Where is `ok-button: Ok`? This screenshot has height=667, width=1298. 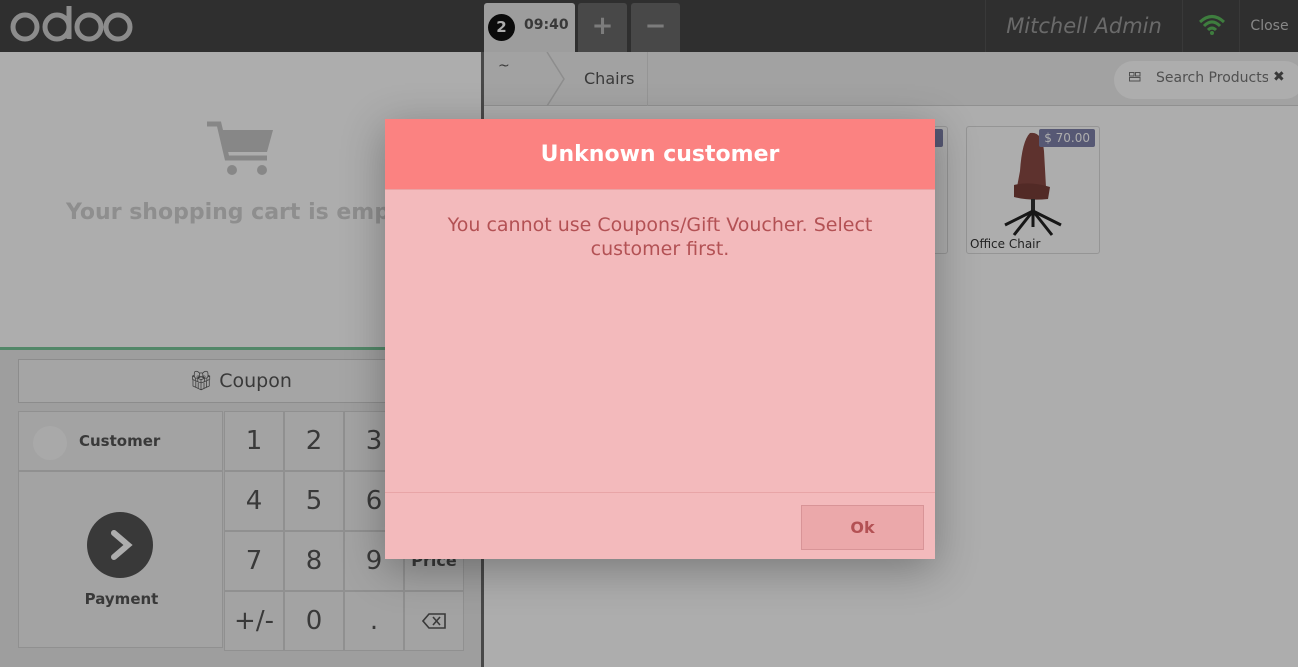
ok-button: Ok is located at coordinates (862, 527).